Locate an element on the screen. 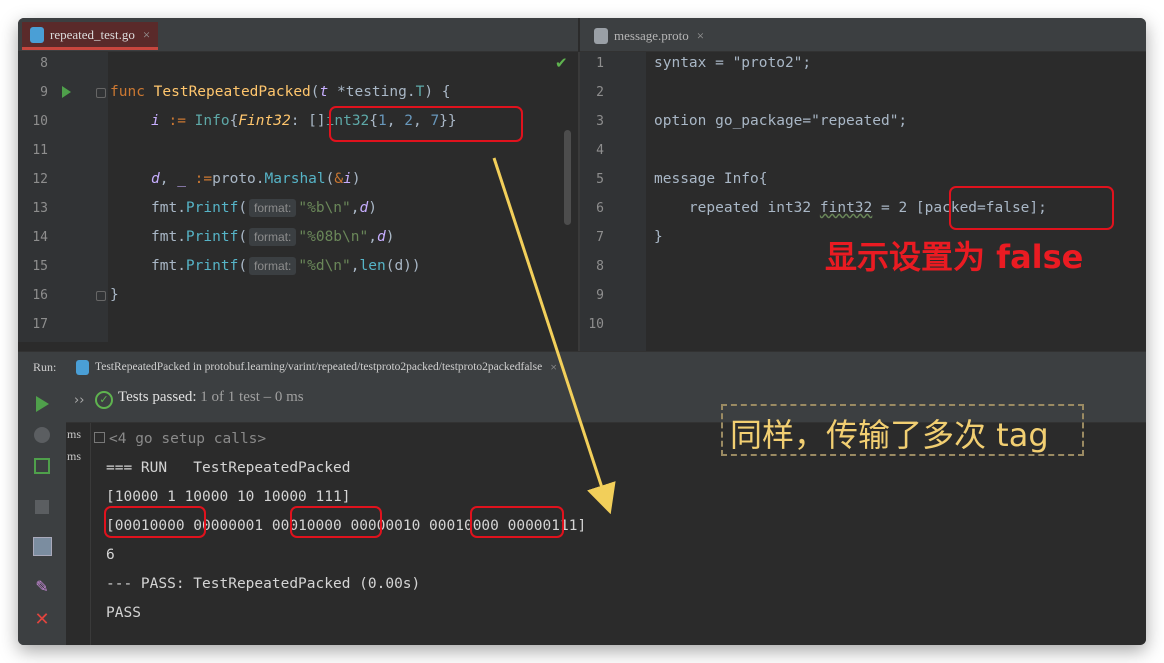  code-line: 15 fmt.Printf(format: "%d\n",len(d)) is located at coordinates (298, 266).